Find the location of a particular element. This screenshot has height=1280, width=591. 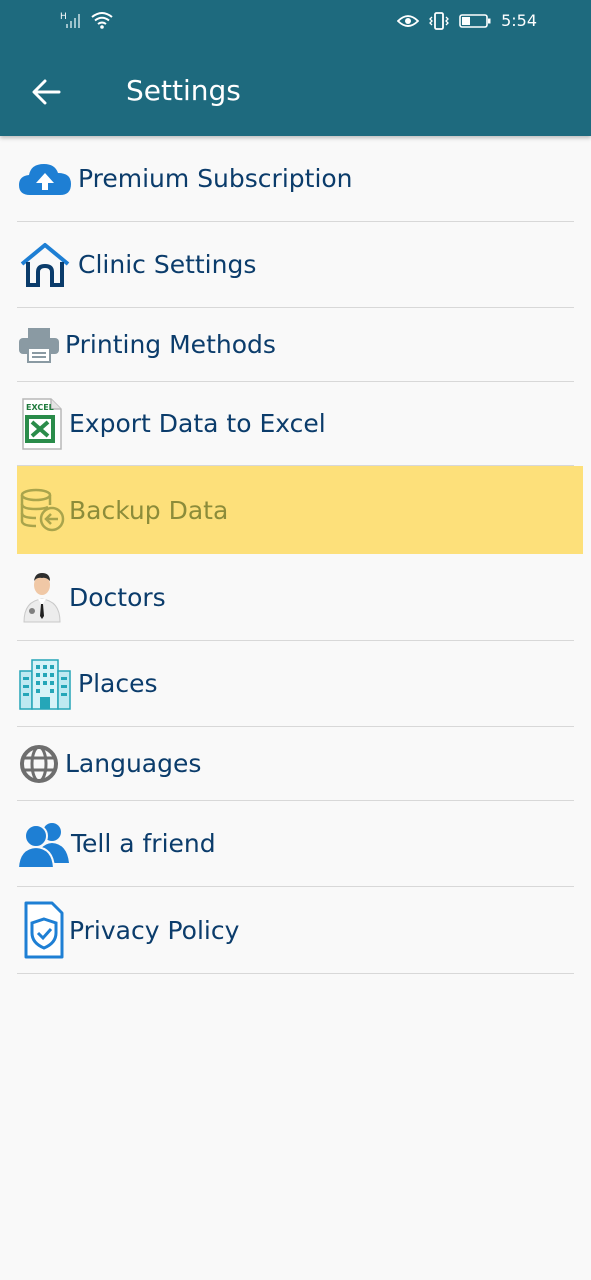

status-time: 5:54 is located at coordinates (519, 20).